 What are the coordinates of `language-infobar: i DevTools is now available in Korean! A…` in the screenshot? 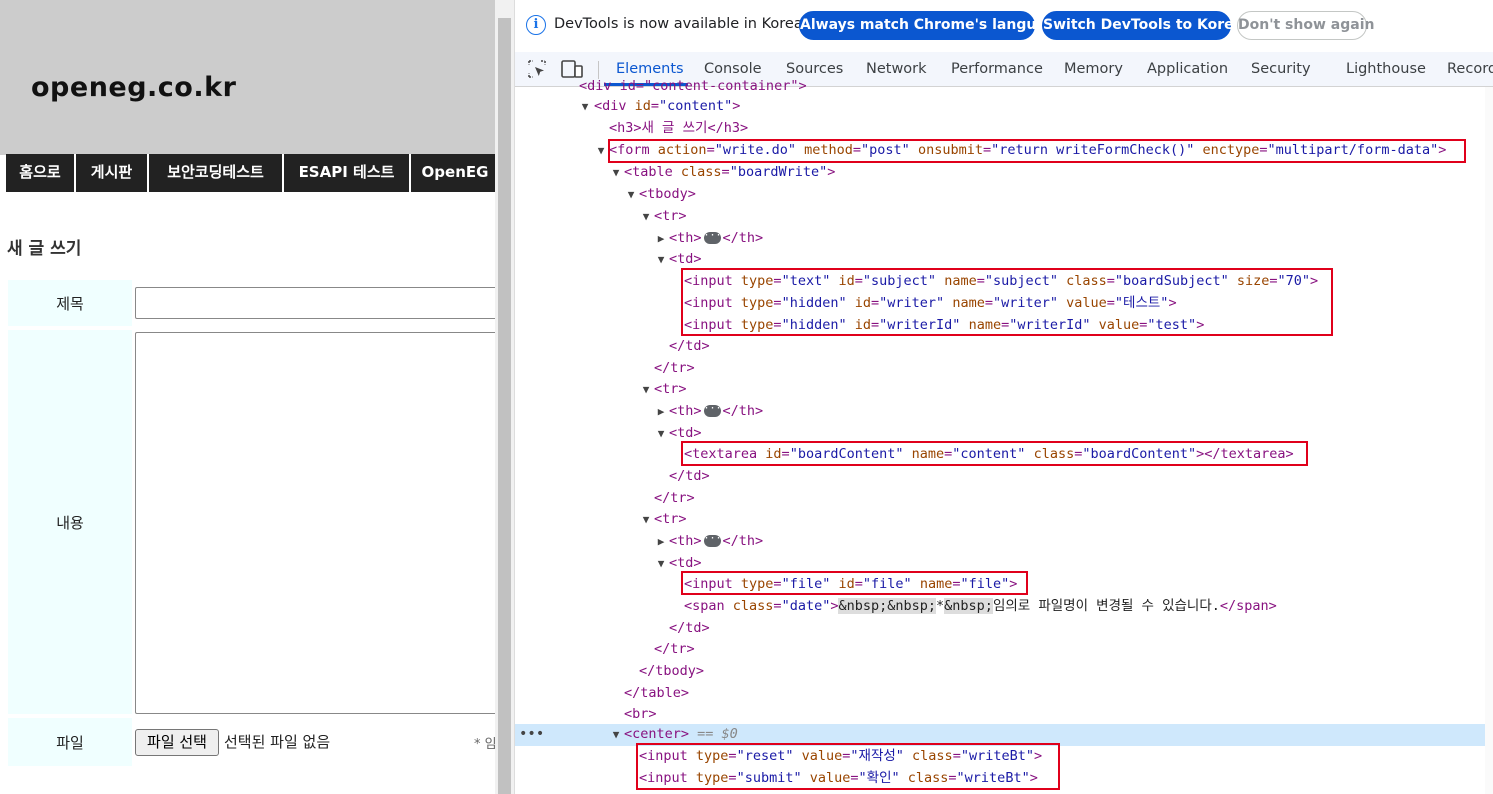 It's located at (1004, 26).